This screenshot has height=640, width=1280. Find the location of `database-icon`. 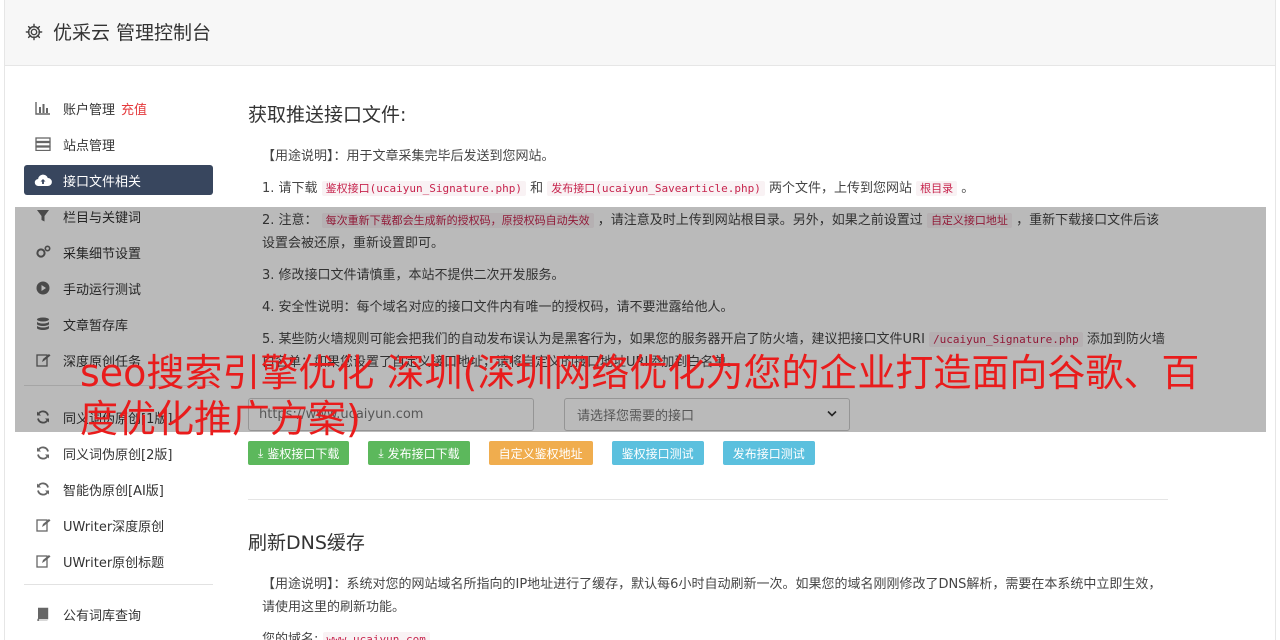

database-icon is located at coordinates (43, 324).